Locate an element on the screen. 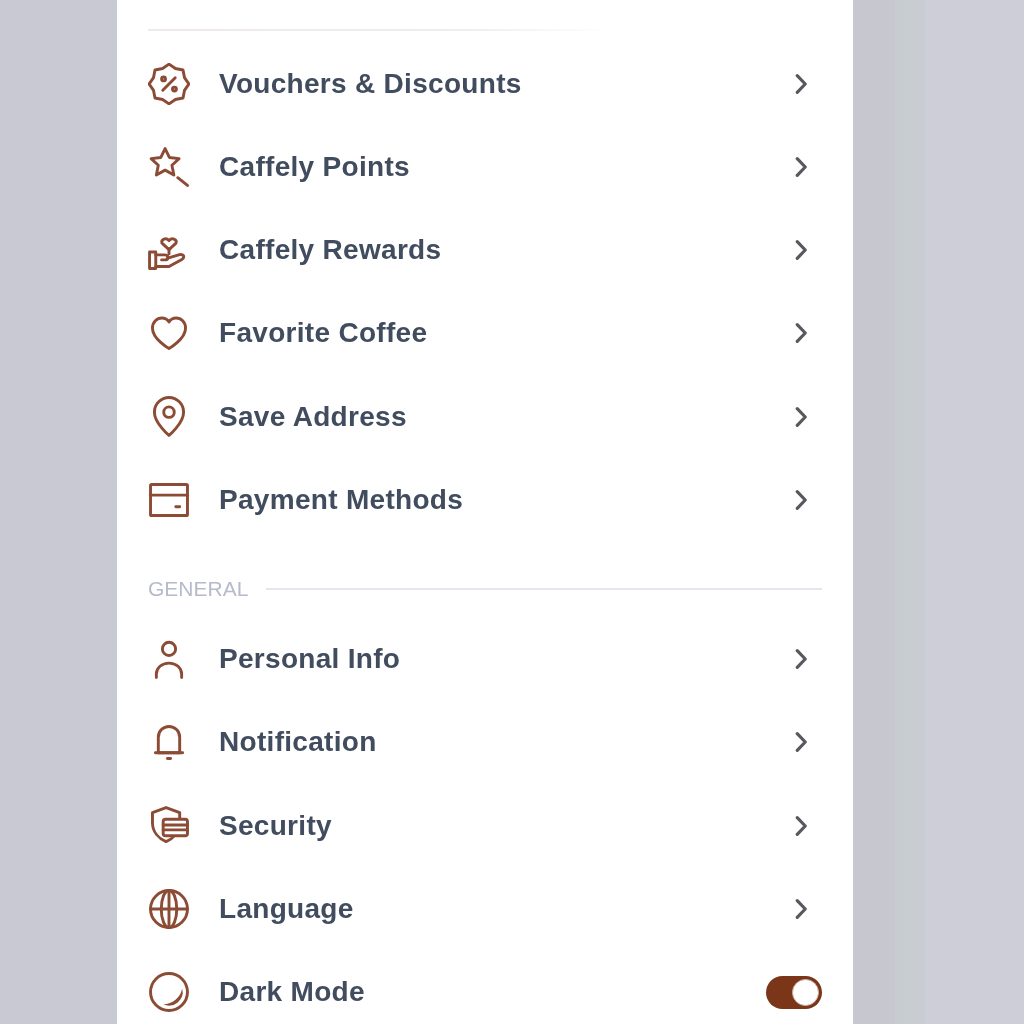 Image resolution: width=1024 pixels, height=1024 pixels. menu-item-label: Security is located at coordinates (507, 825).